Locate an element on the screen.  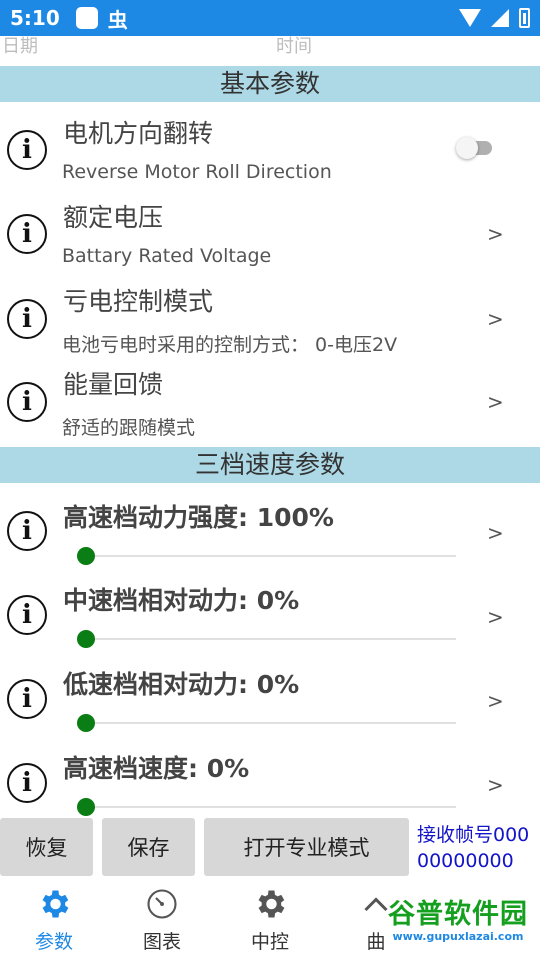
nav-item-chart: 图表 is located at coordinates (162, 919).